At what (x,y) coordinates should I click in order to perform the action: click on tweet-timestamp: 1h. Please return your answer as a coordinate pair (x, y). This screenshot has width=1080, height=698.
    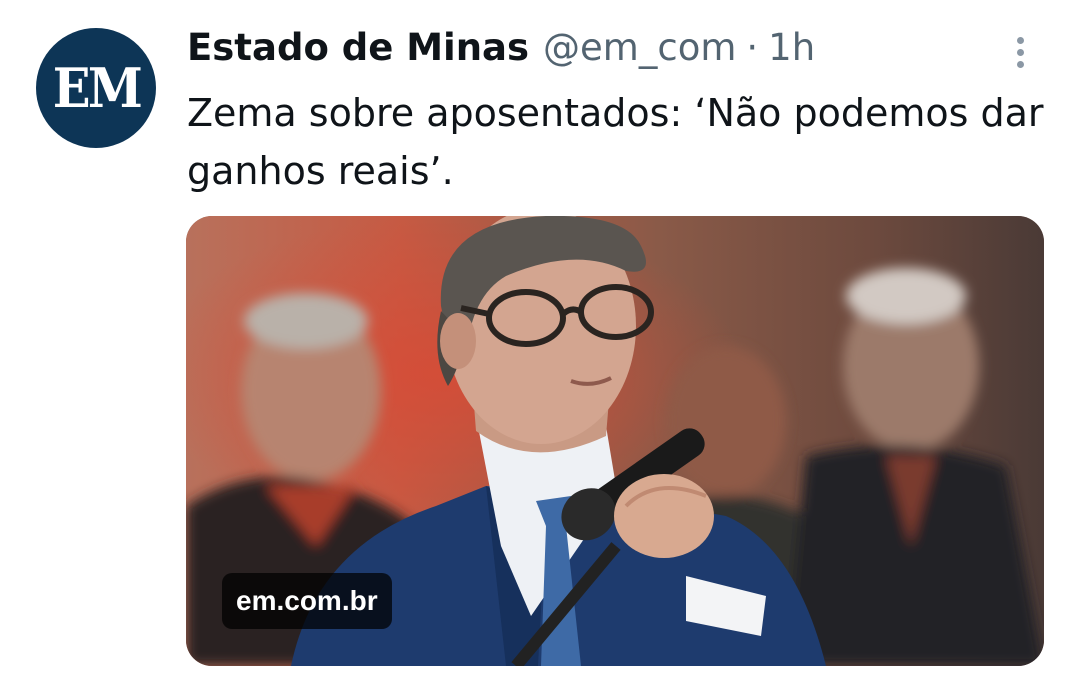
    Looking at the image, I should click on (791, 47).